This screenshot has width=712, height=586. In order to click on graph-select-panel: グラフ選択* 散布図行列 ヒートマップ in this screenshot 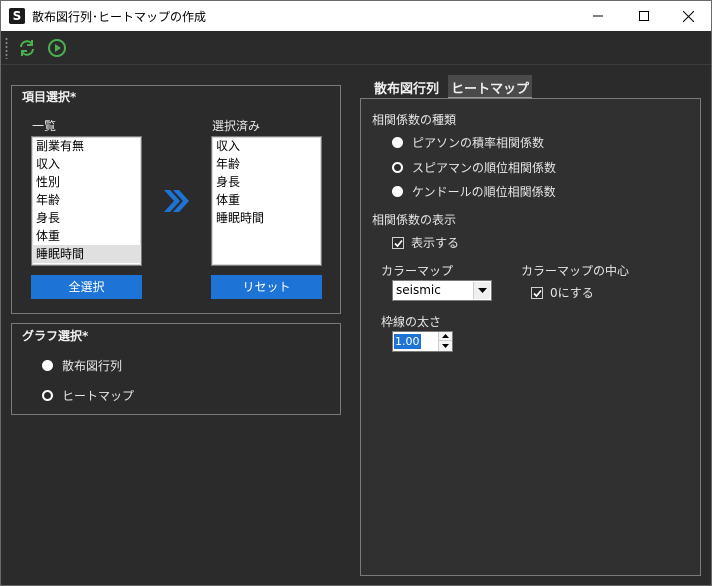, I will do `click(176, 369)`.